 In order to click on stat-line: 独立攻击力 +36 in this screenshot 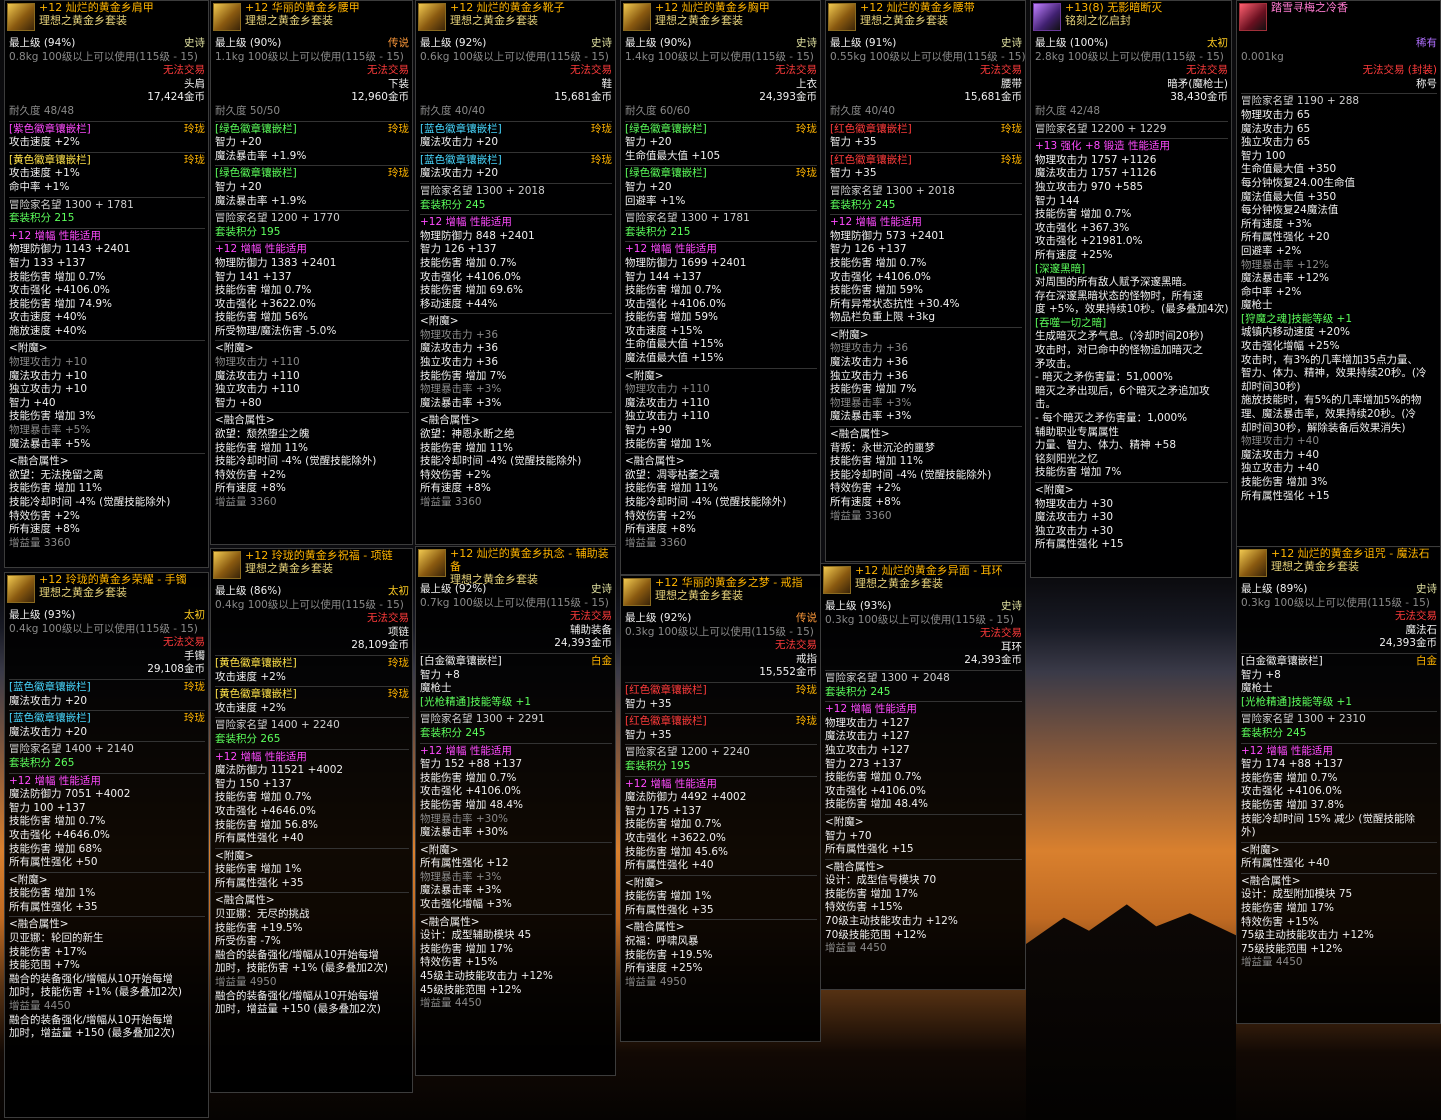, I will do `click(869, 375)`.